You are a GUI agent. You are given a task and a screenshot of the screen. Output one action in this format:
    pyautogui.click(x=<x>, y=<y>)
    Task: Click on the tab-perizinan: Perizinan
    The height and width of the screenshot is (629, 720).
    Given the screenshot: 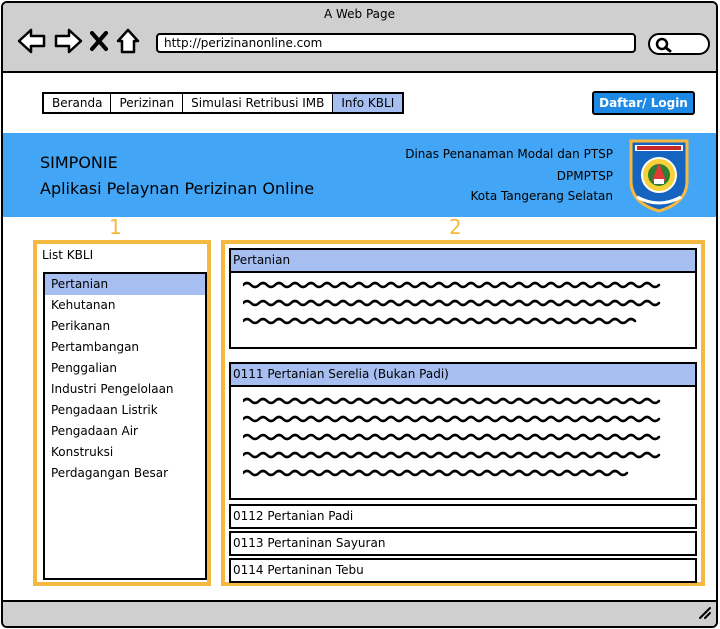 What is the action you would take?
    pyautogui.click(x=147, y=103)
    